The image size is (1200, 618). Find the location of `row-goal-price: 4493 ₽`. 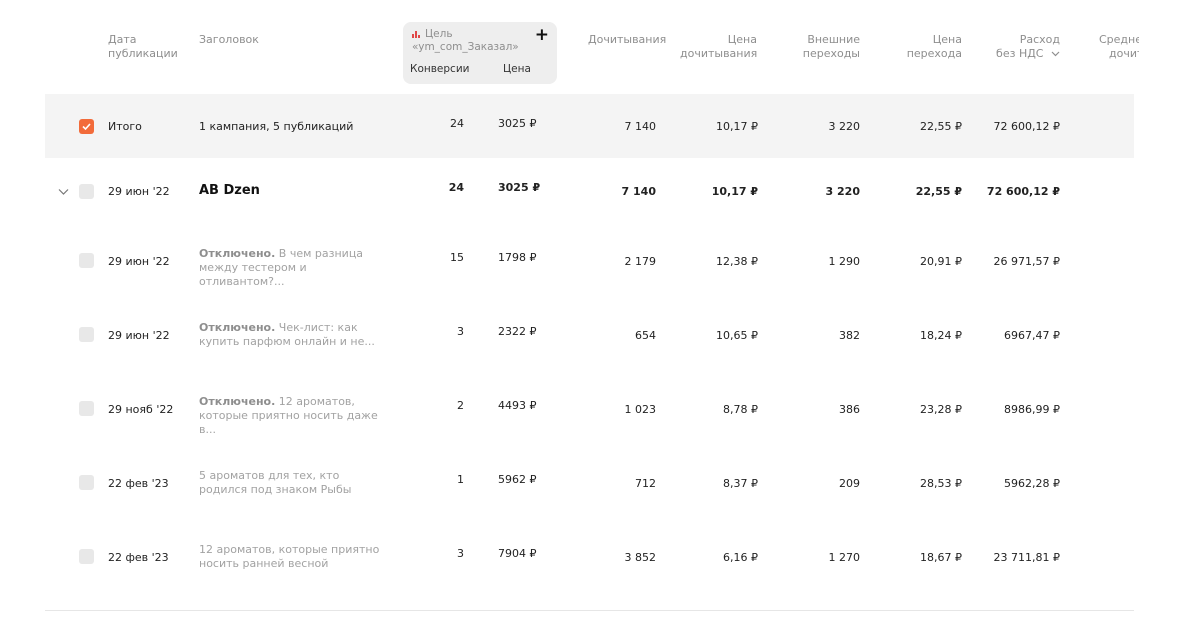

row-goal-price: 4493 ₽ is located at coordinates (517, 405).